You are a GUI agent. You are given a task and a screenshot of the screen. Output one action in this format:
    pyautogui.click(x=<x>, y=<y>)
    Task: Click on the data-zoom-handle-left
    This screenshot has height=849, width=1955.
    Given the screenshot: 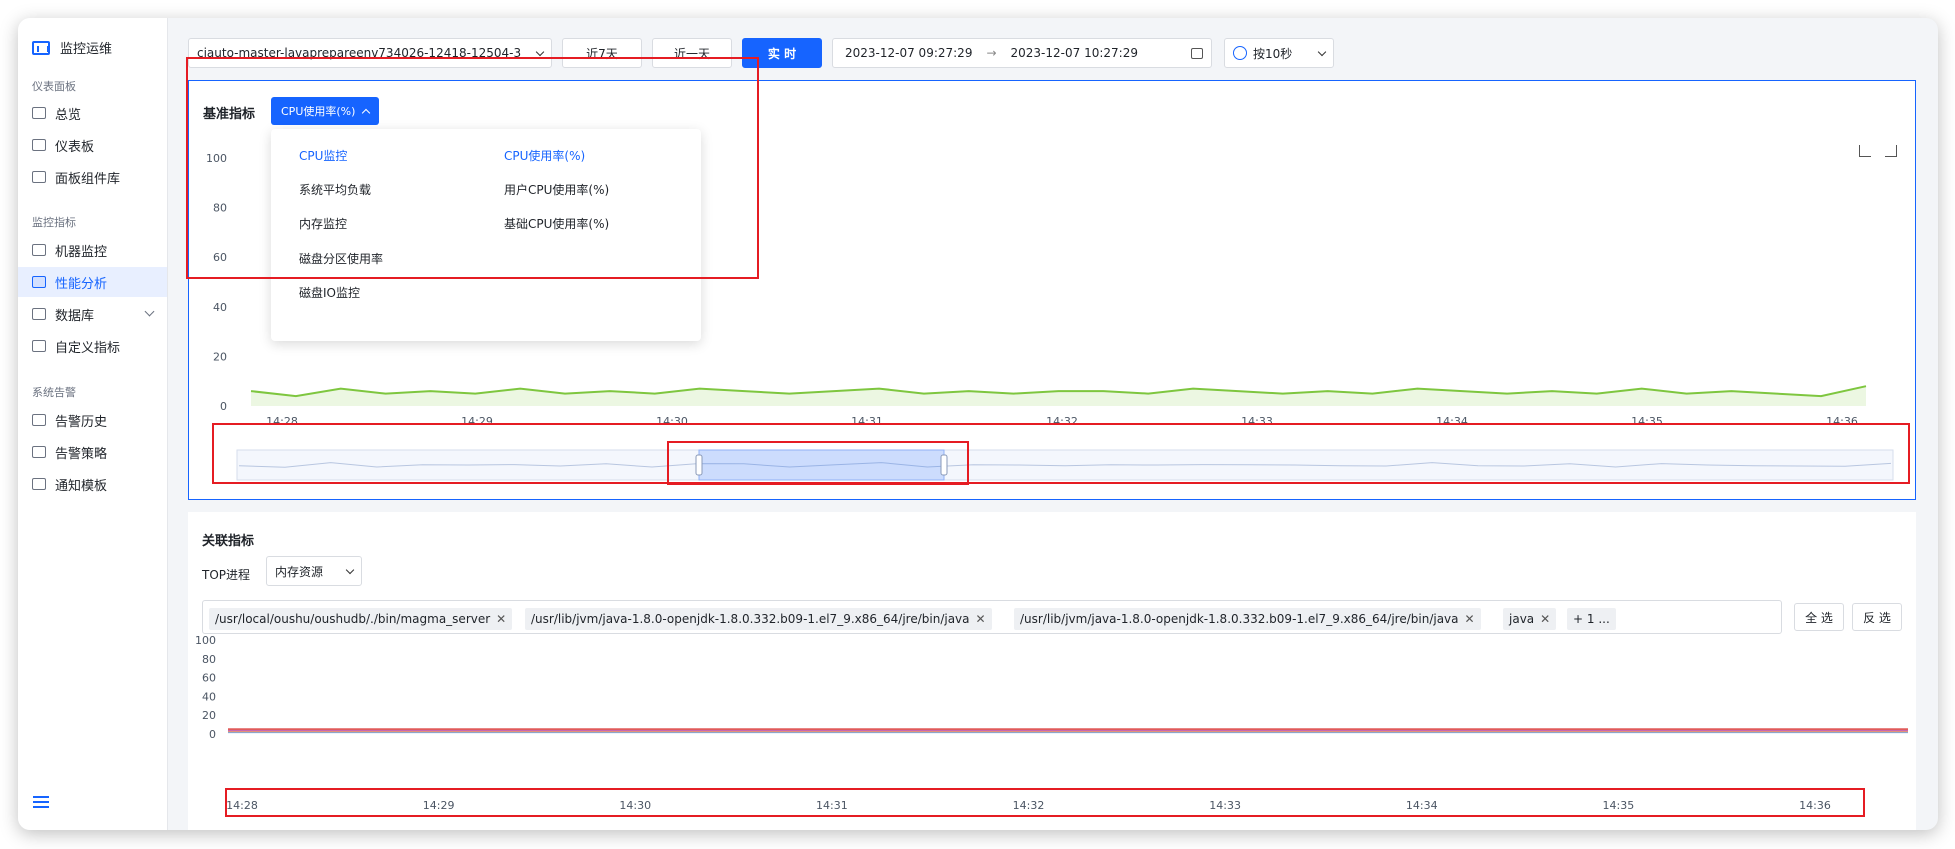 What is the action you would take?
    pyautogui.click(x=699, y=465)
    